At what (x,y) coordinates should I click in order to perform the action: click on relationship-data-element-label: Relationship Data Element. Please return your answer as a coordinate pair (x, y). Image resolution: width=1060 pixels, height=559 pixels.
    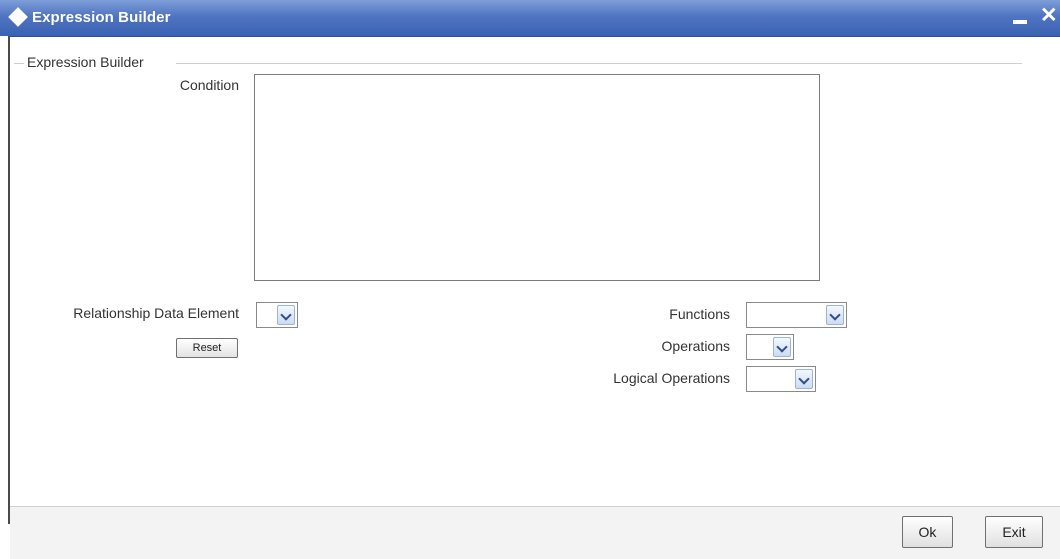
    Looking at the image, I should click on (156, 313).